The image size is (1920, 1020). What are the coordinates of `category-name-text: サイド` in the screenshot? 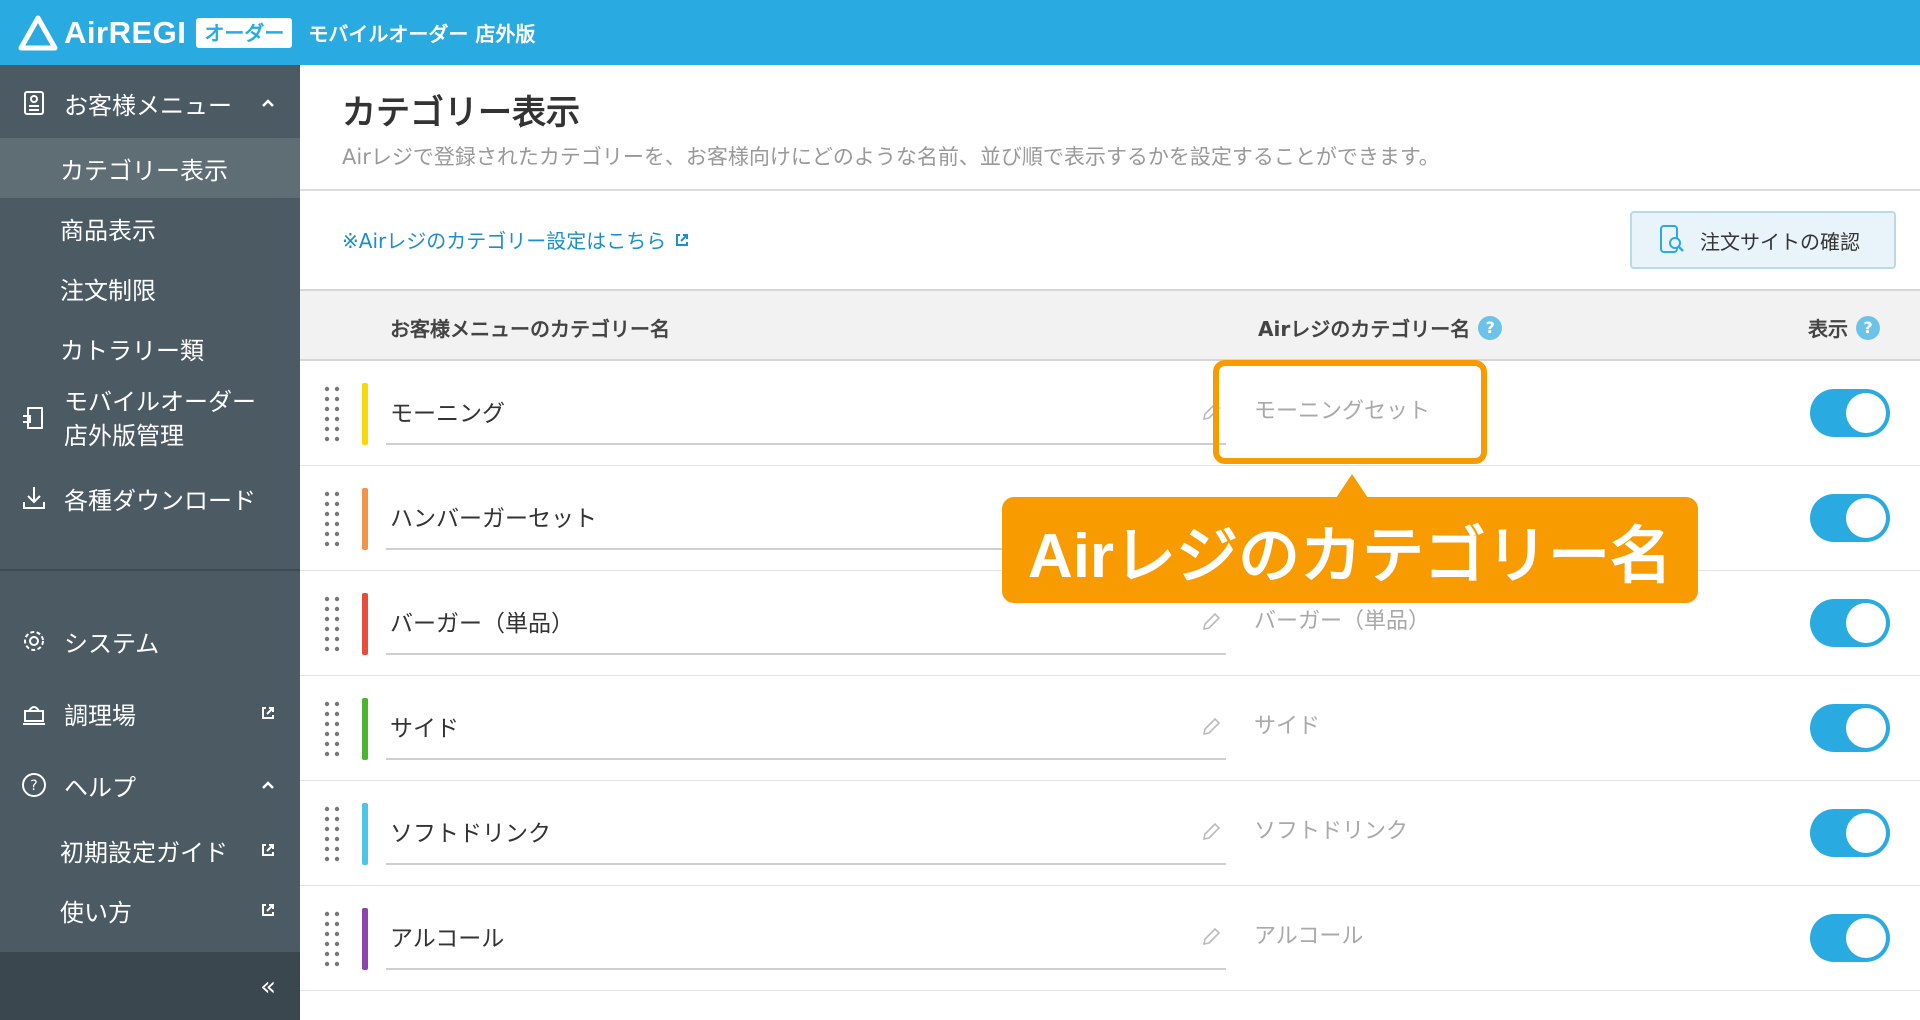 It's located at (424, 729).